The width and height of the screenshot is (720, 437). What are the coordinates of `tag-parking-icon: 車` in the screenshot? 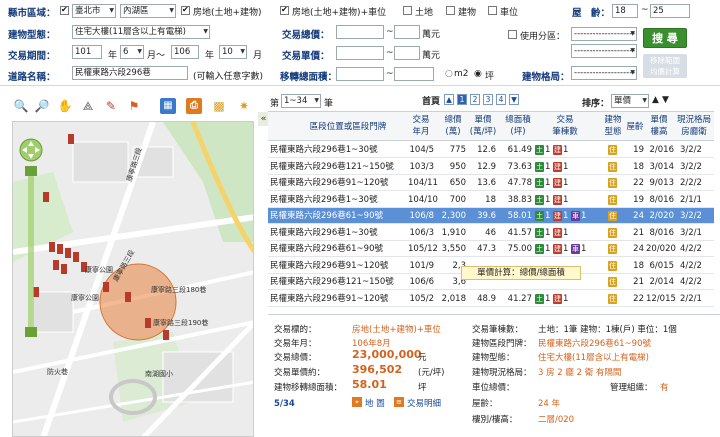 It's located at (575, 216).